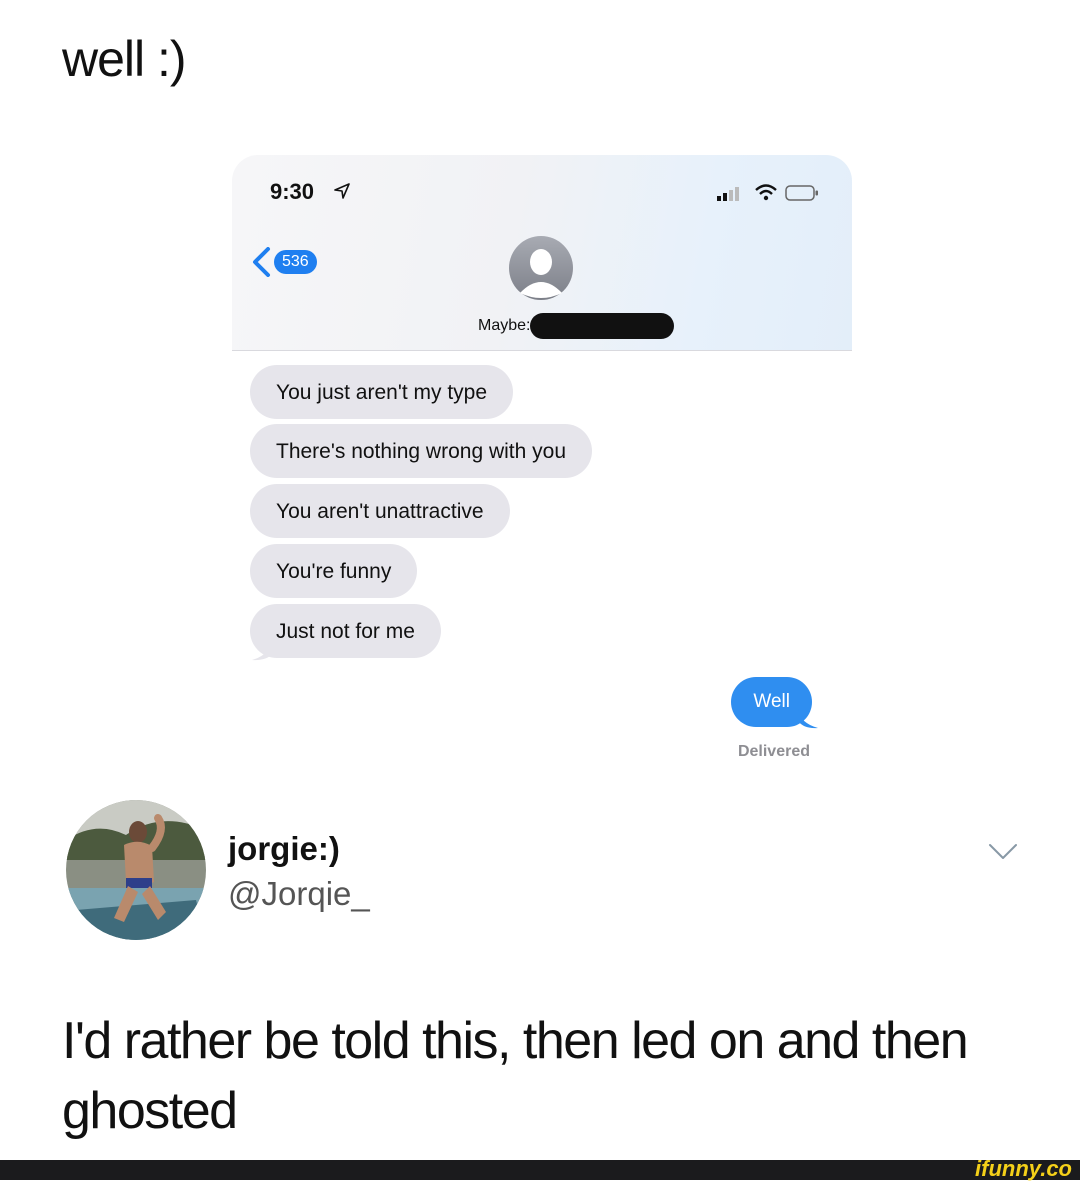 The height and width of the screenshot is (1182, 1080). I want to click on footer-bar, so click(540, 1170).